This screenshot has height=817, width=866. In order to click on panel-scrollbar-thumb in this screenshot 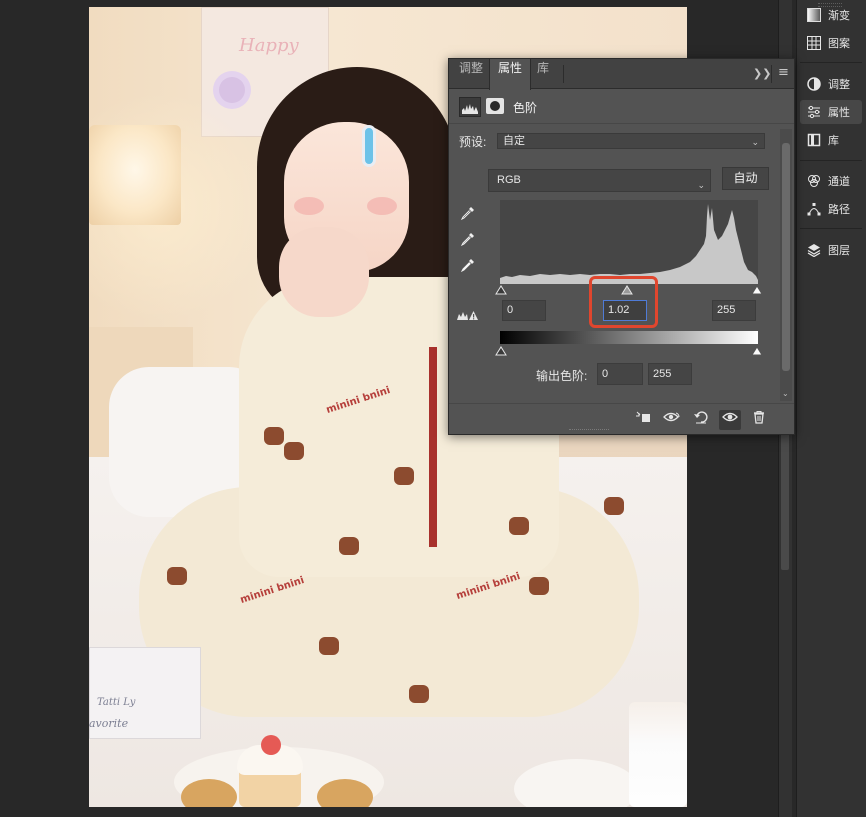, I will do `click(786, 257)`.